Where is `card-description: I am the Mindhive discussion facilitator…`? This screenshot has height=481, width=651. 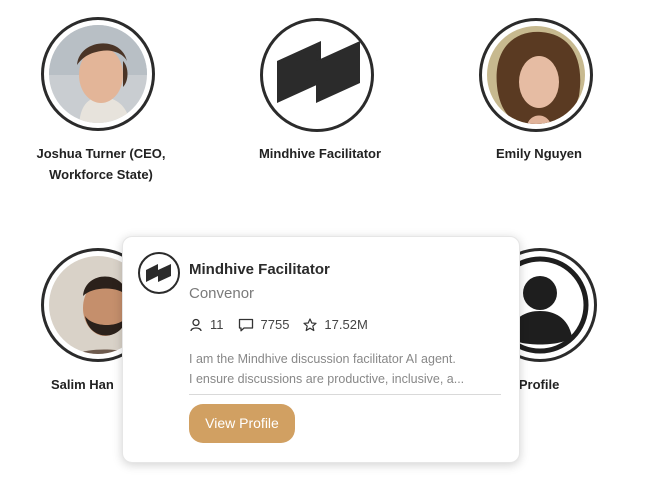 card-description: I am the Mindhive discussion facilitator… is located at coordinates (327, 369).